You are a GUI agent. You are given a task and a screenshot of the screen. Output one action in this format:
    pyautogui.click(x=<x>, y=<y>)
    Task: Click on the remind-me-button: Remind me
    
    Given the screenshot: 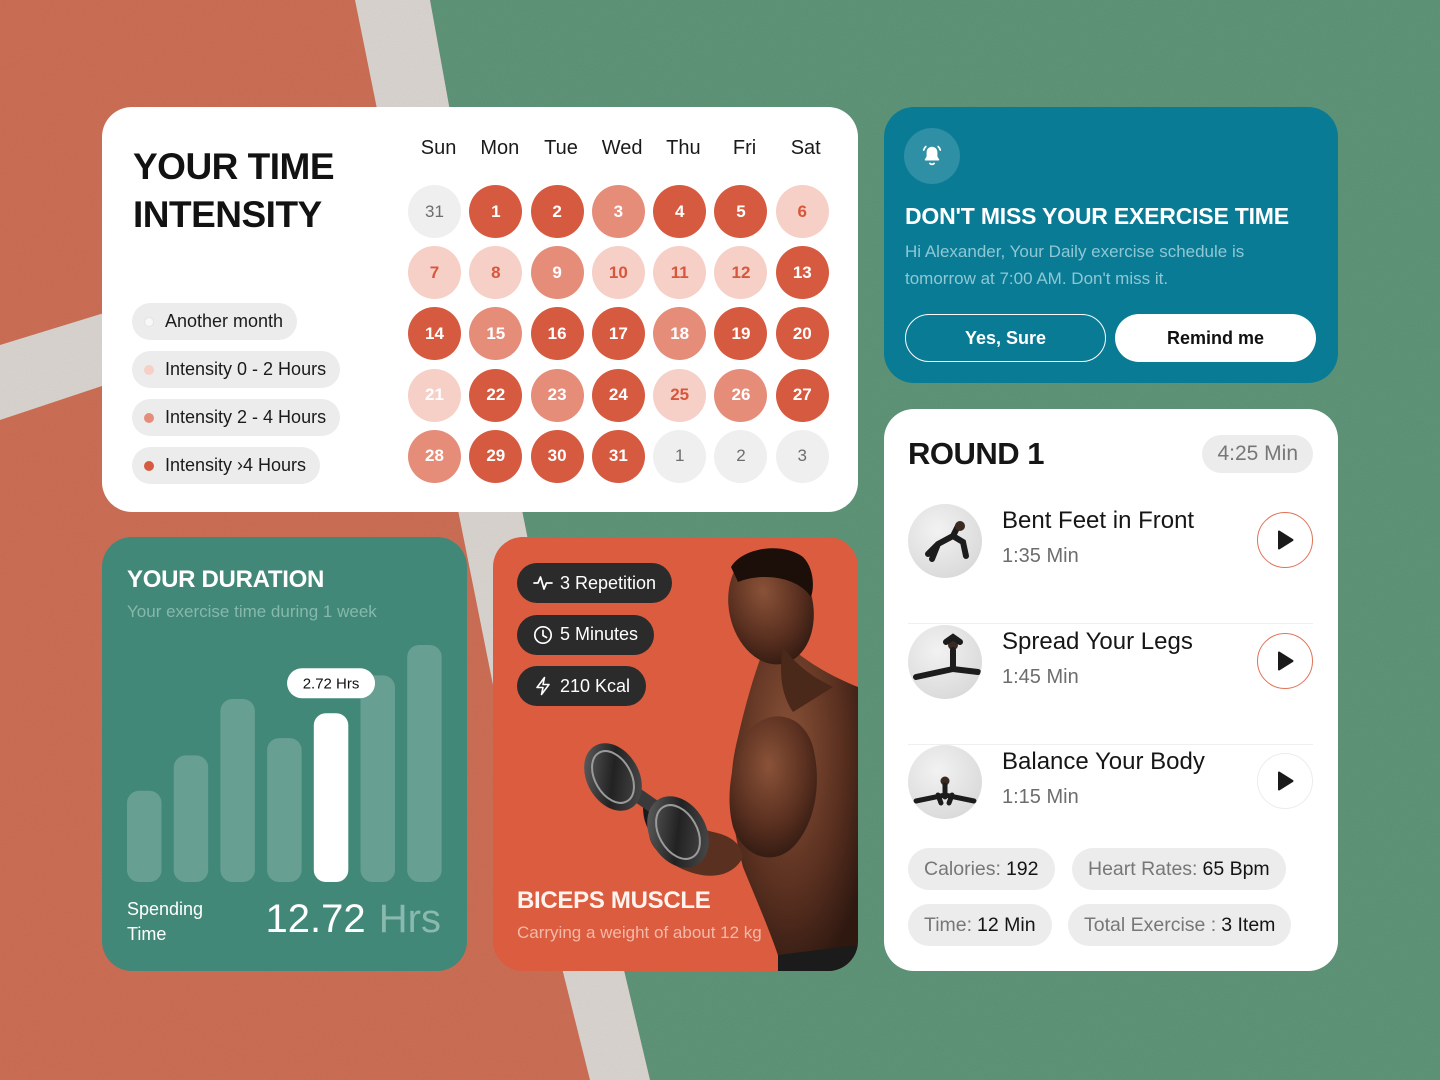 What is the action you would take?
    pyautogui.click(x=1215, y=338)
    